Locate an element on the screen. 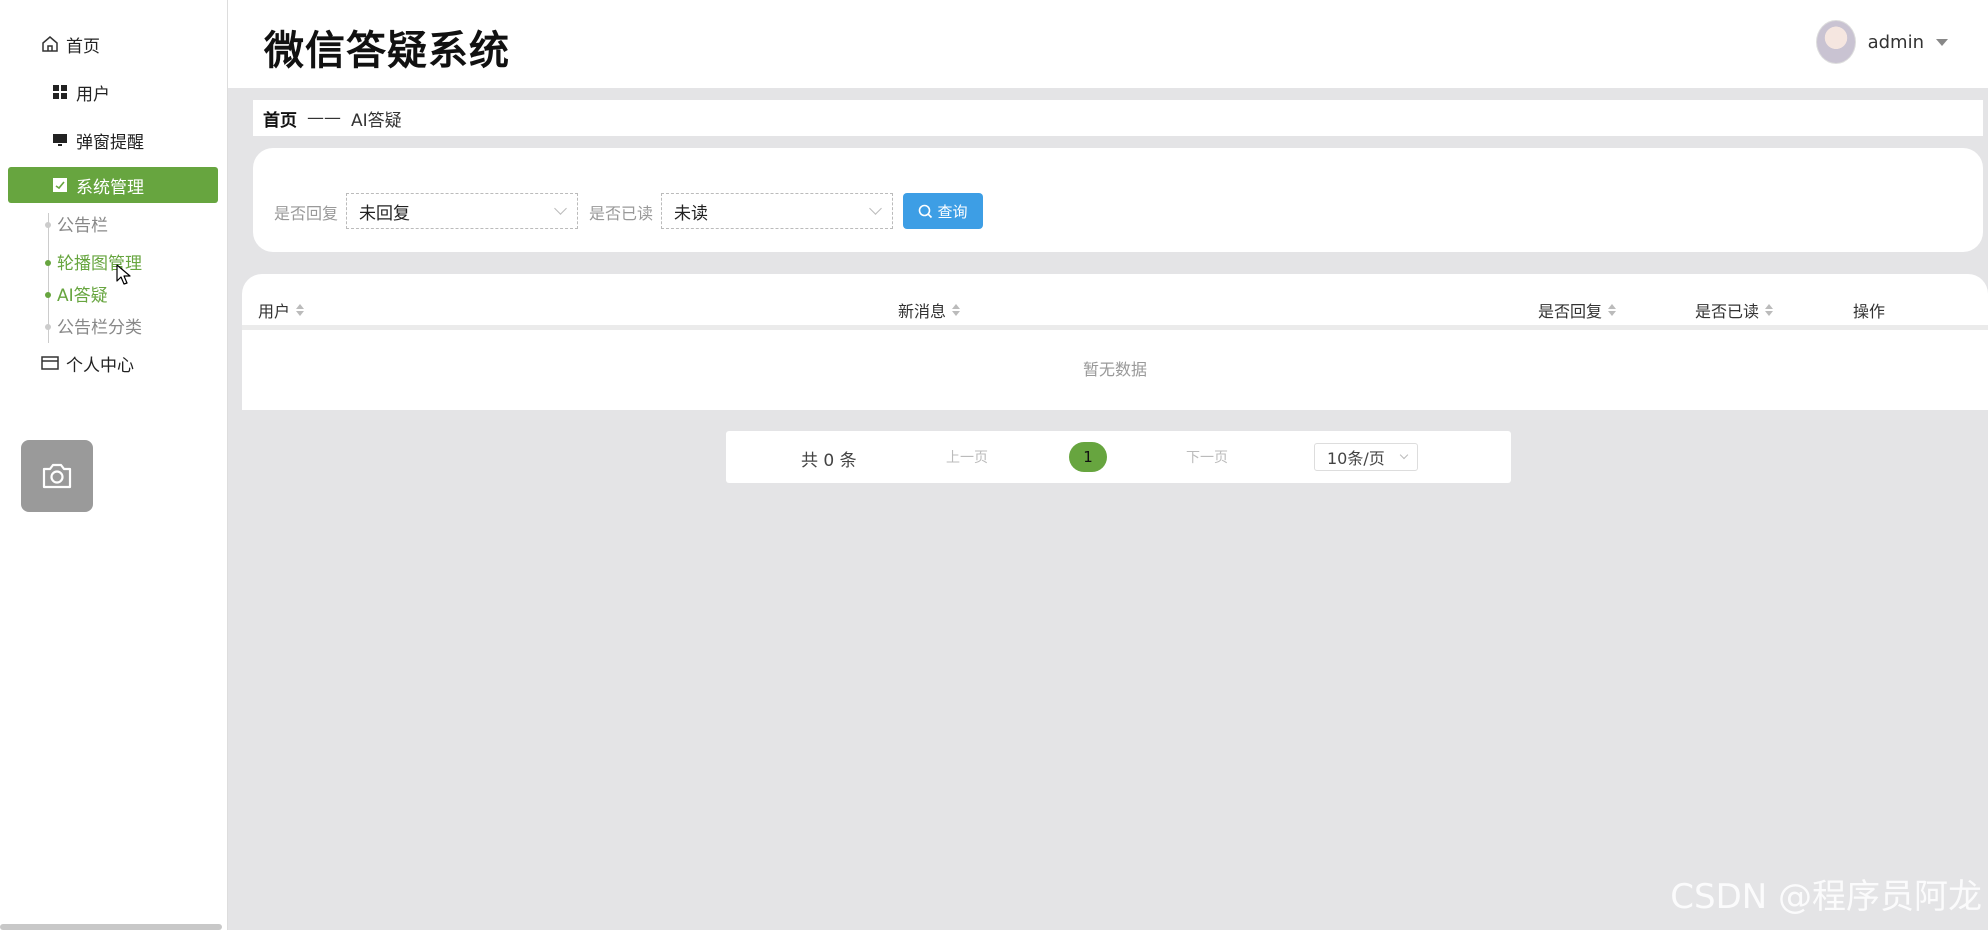 This screenshot has height=930, width=1988. read-status-value: 未读 is located at coordinates (691, 213).